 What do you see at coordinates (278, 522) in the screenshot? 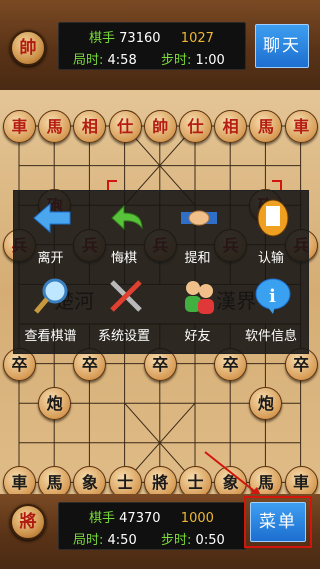
I see `menu-button: 菜单` at bounding box center [278, 522].